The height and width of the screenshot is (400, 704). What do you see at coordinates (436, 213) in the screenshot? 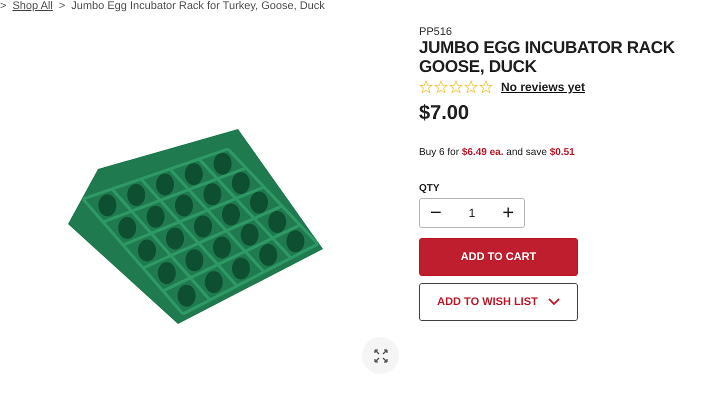
I see `decrease-button: −` at bounding box center [436, 213].